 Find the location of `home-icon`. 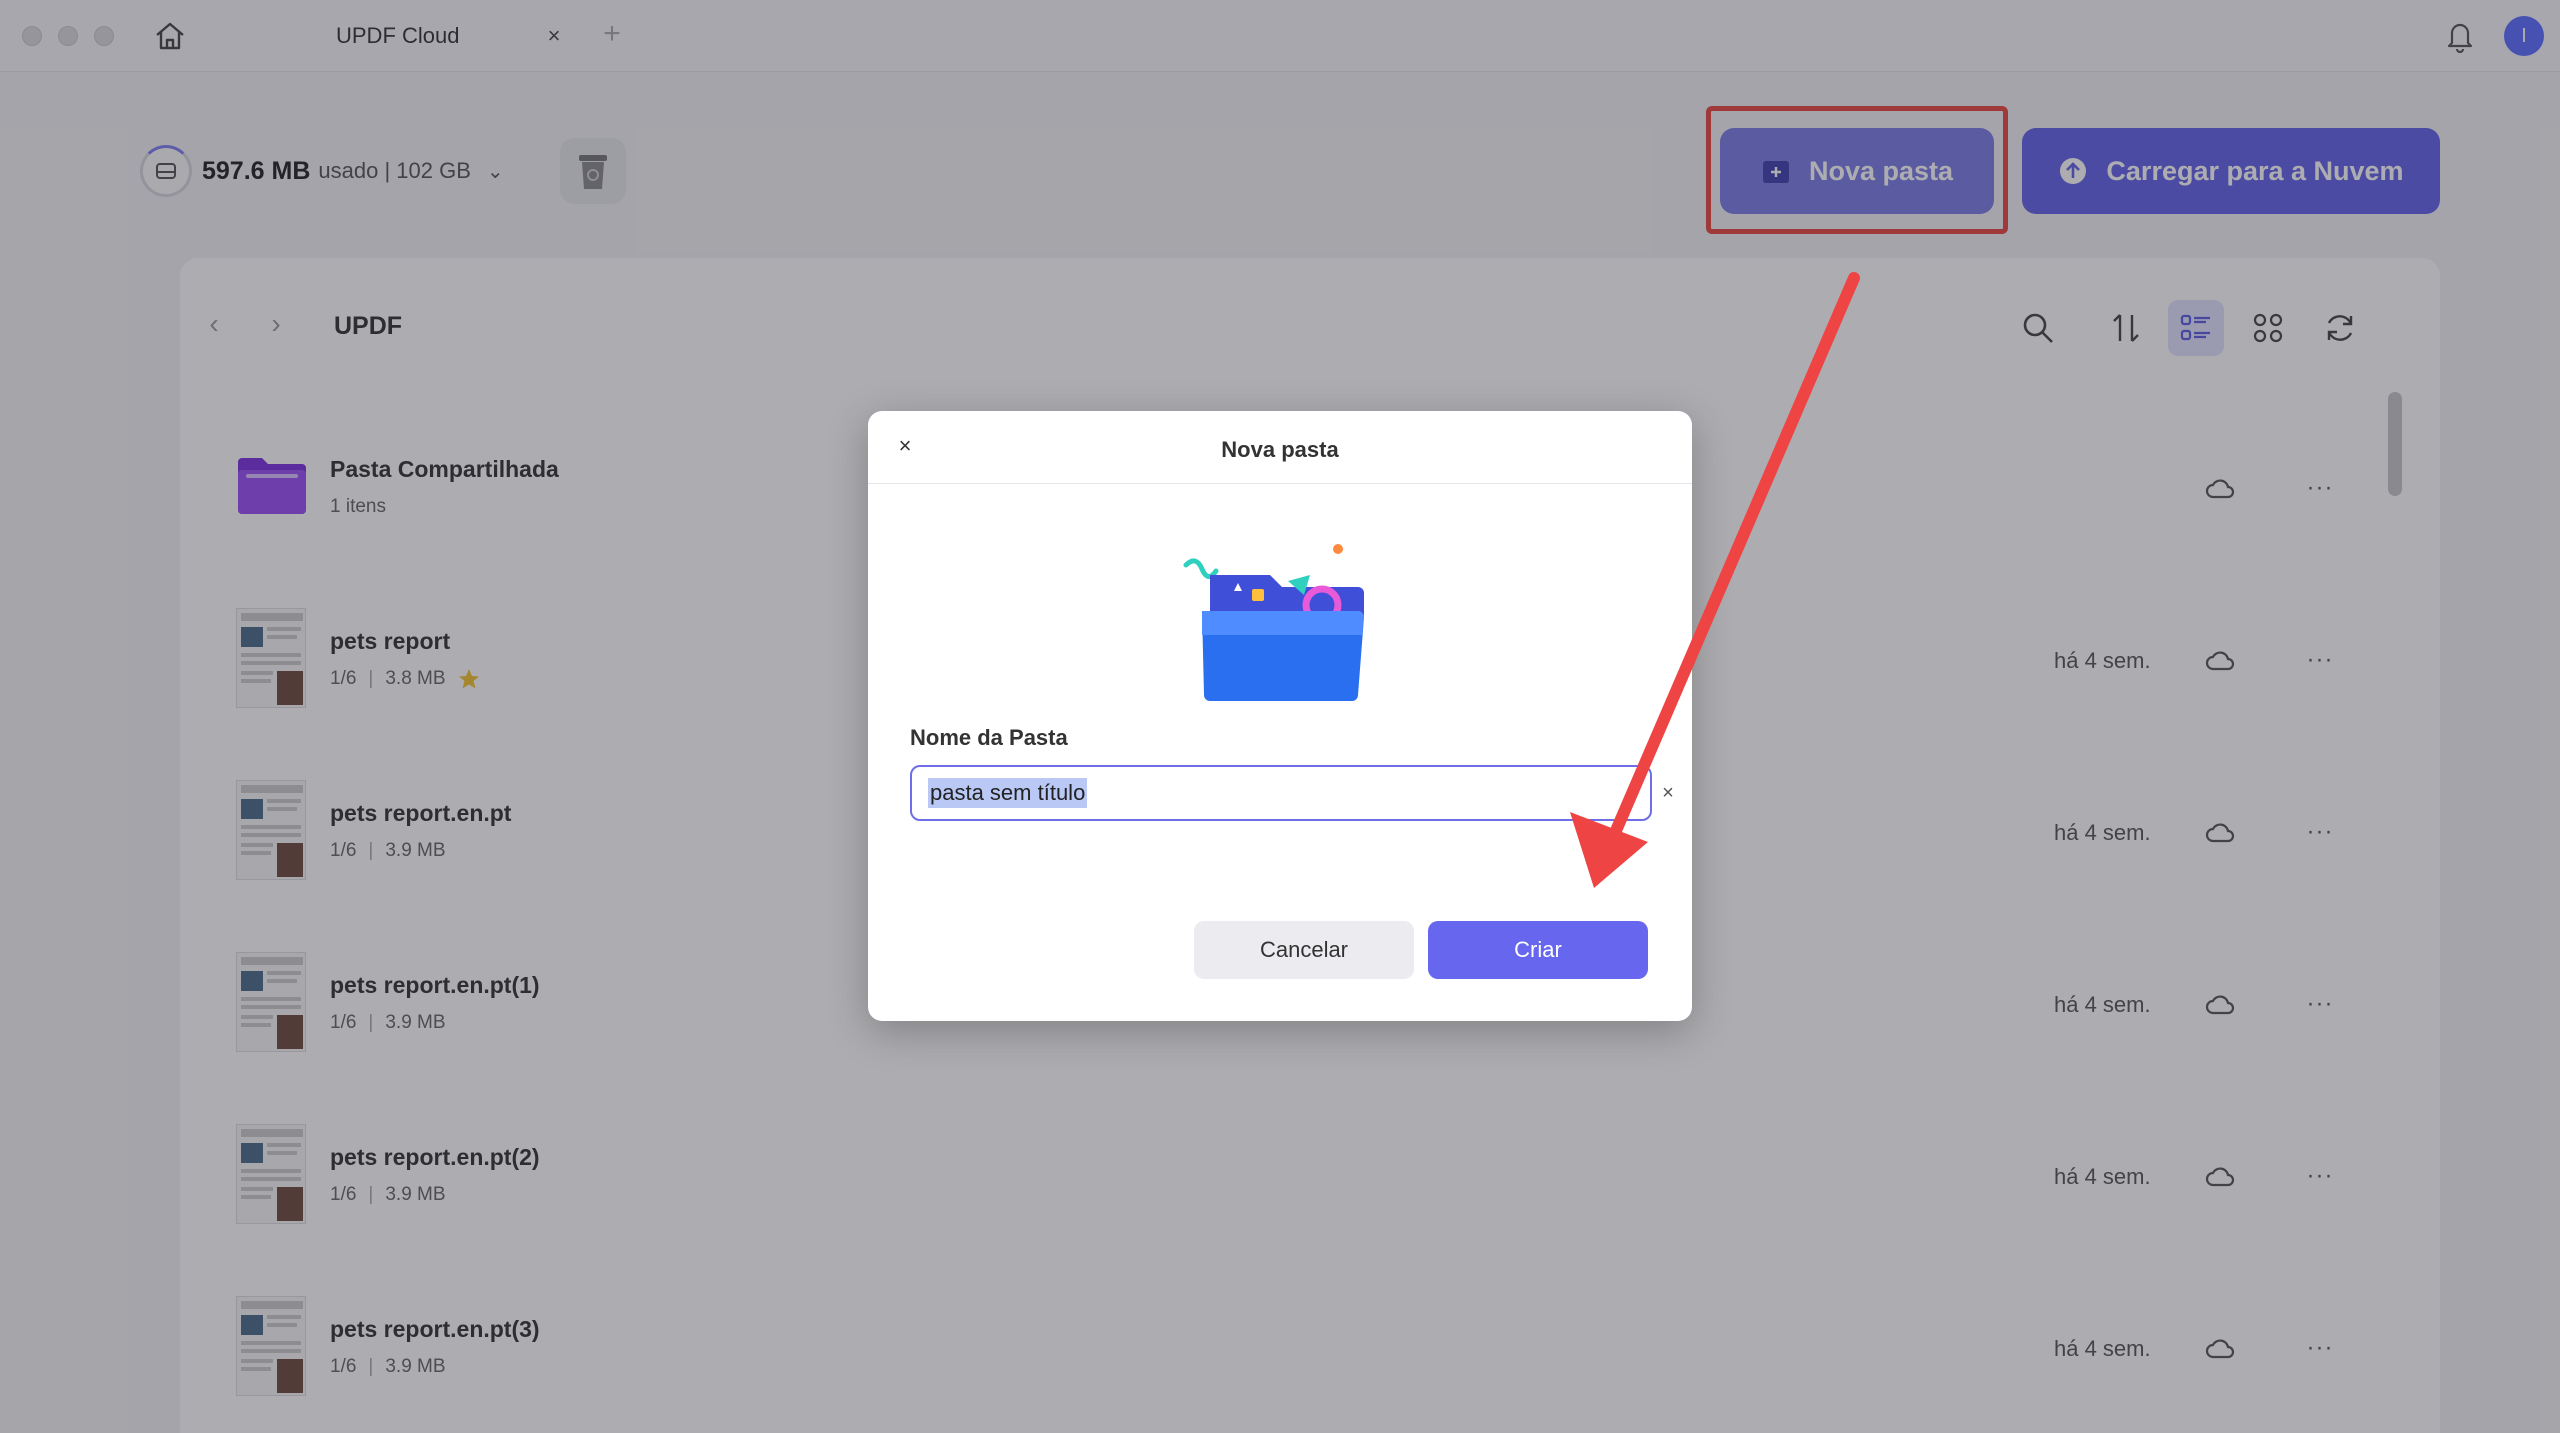

home-icon is located at coordinates (170, 36).